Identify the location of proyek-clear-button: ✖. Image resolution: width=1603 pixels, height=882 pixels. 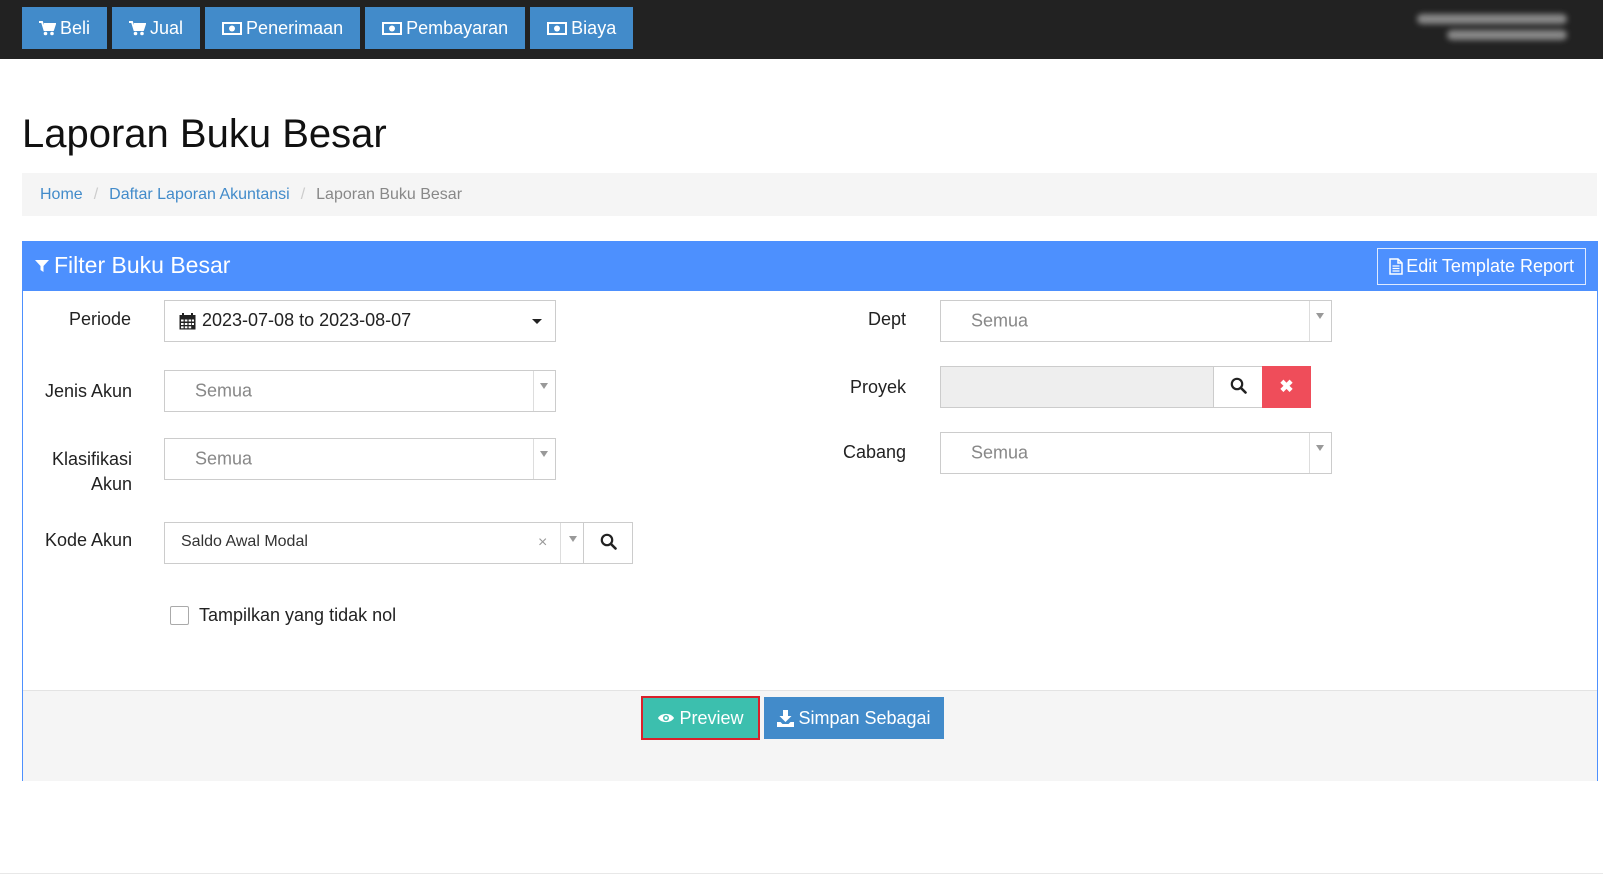
(1286, 387).